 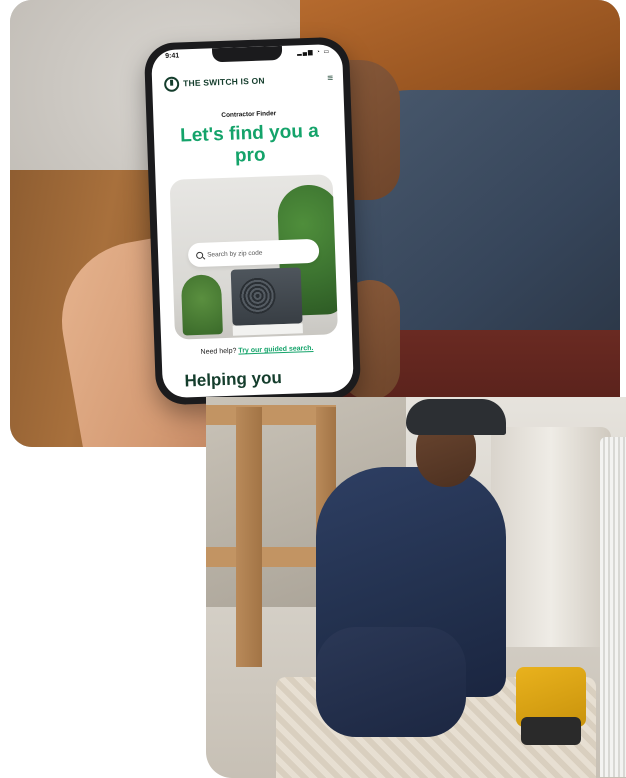 I want to click on hero-image-card: Search by zip code, so click(x=253, y=257).